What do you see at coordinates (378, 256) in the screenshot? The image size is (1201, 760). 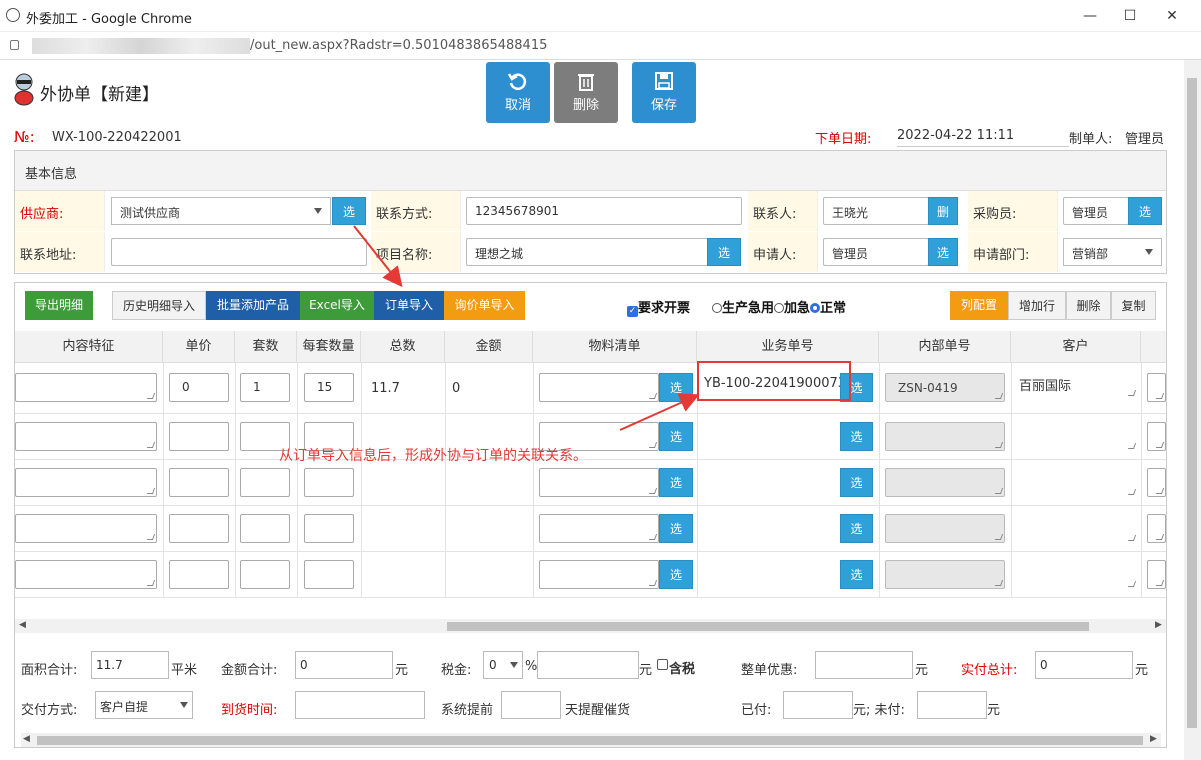 I see `arrow-to-order-import` at bounding box center [378, 256].